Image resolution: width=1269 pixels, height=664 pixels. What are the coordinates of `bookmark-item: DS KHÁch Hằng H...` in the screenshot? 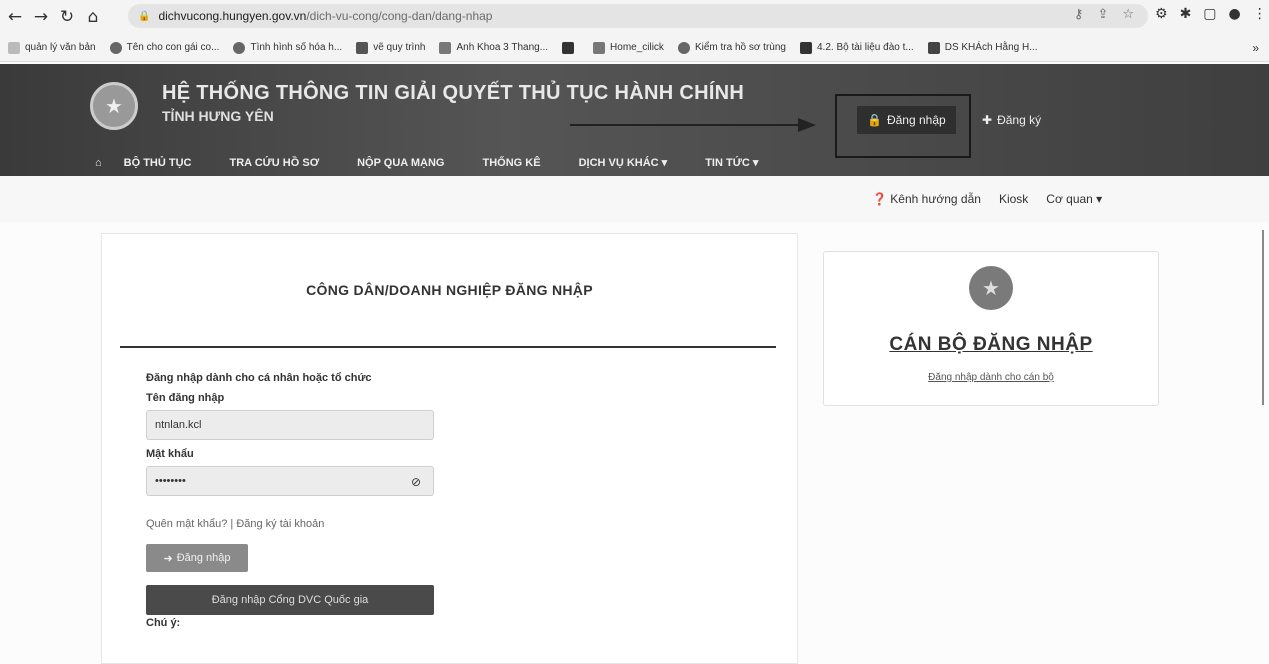 It's located at (982, 47).